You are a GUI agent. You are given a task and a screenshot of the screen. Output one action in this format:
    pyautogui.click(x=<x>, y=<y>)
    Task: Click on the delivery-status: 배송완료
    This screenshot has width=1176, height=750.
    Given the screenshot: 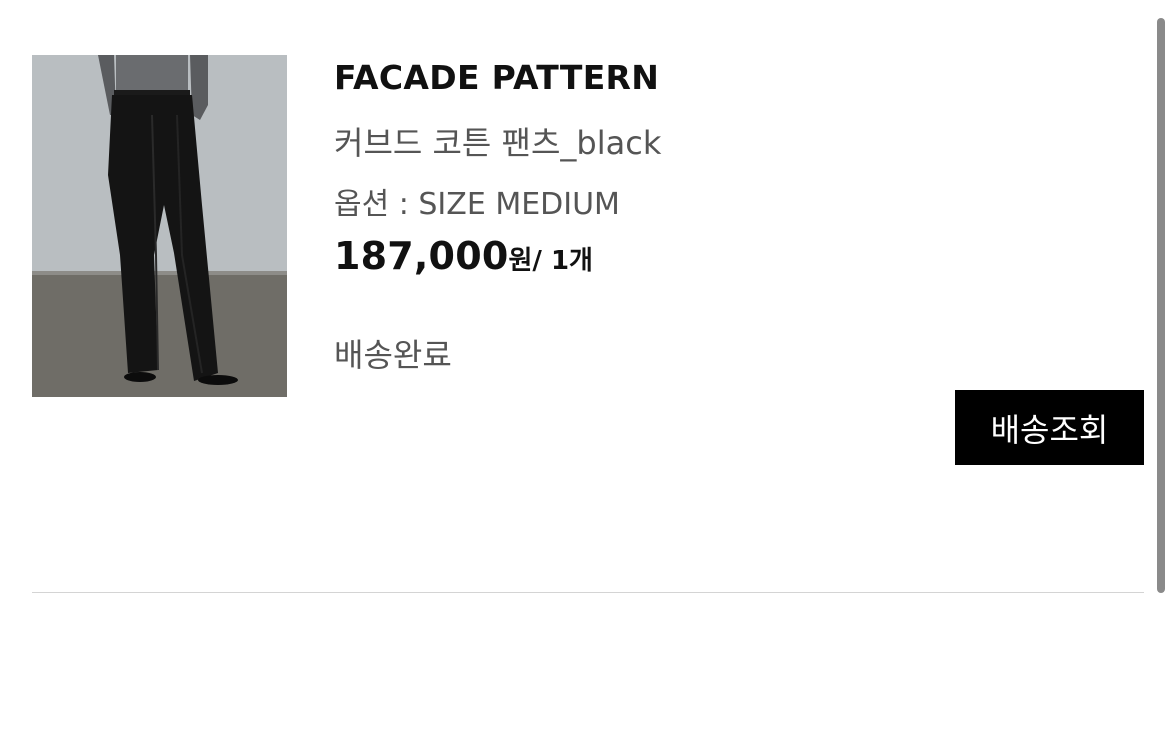 What is the action you would take?
    pyautogui.click(x=393, y=355)
    